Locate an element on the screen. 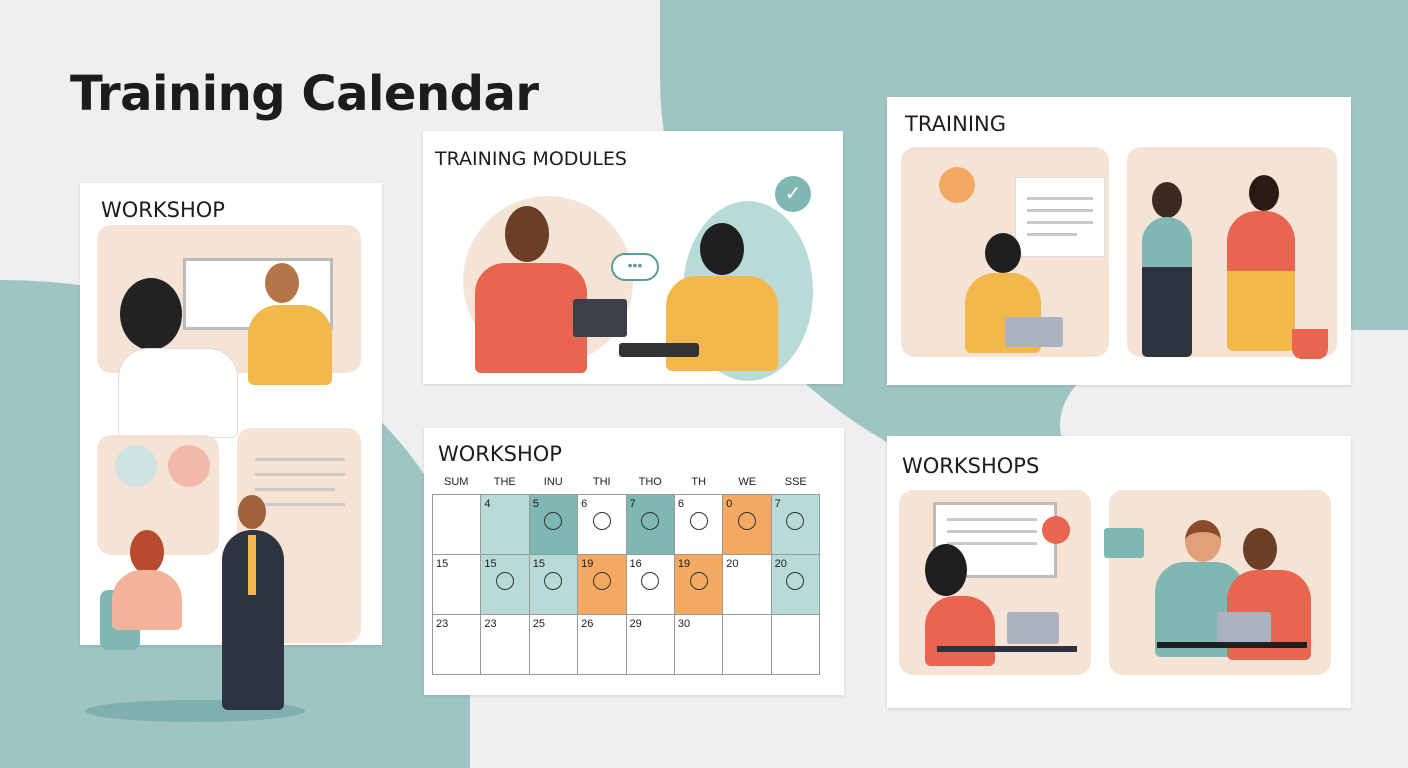  calendar-day-cell: 5 is located at coordinates (554, 525).